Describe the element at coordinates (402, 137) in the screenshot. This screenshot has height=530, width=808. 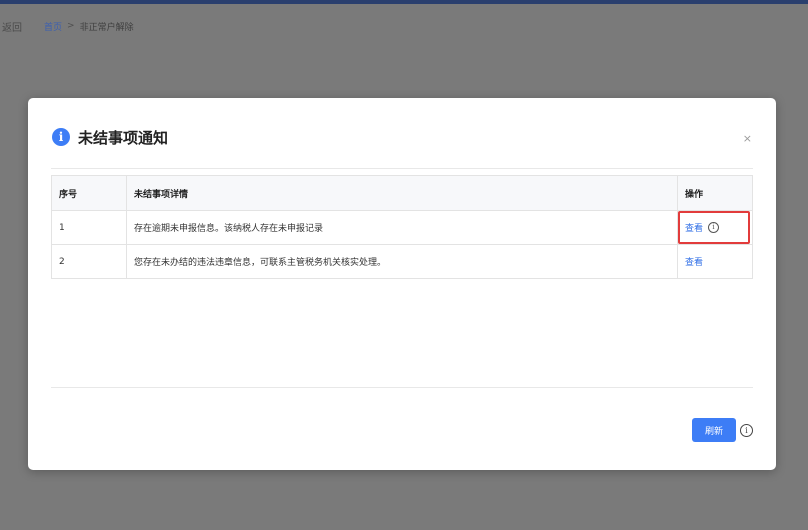
I see `dialog-header: i 未结事项通知` at that location.